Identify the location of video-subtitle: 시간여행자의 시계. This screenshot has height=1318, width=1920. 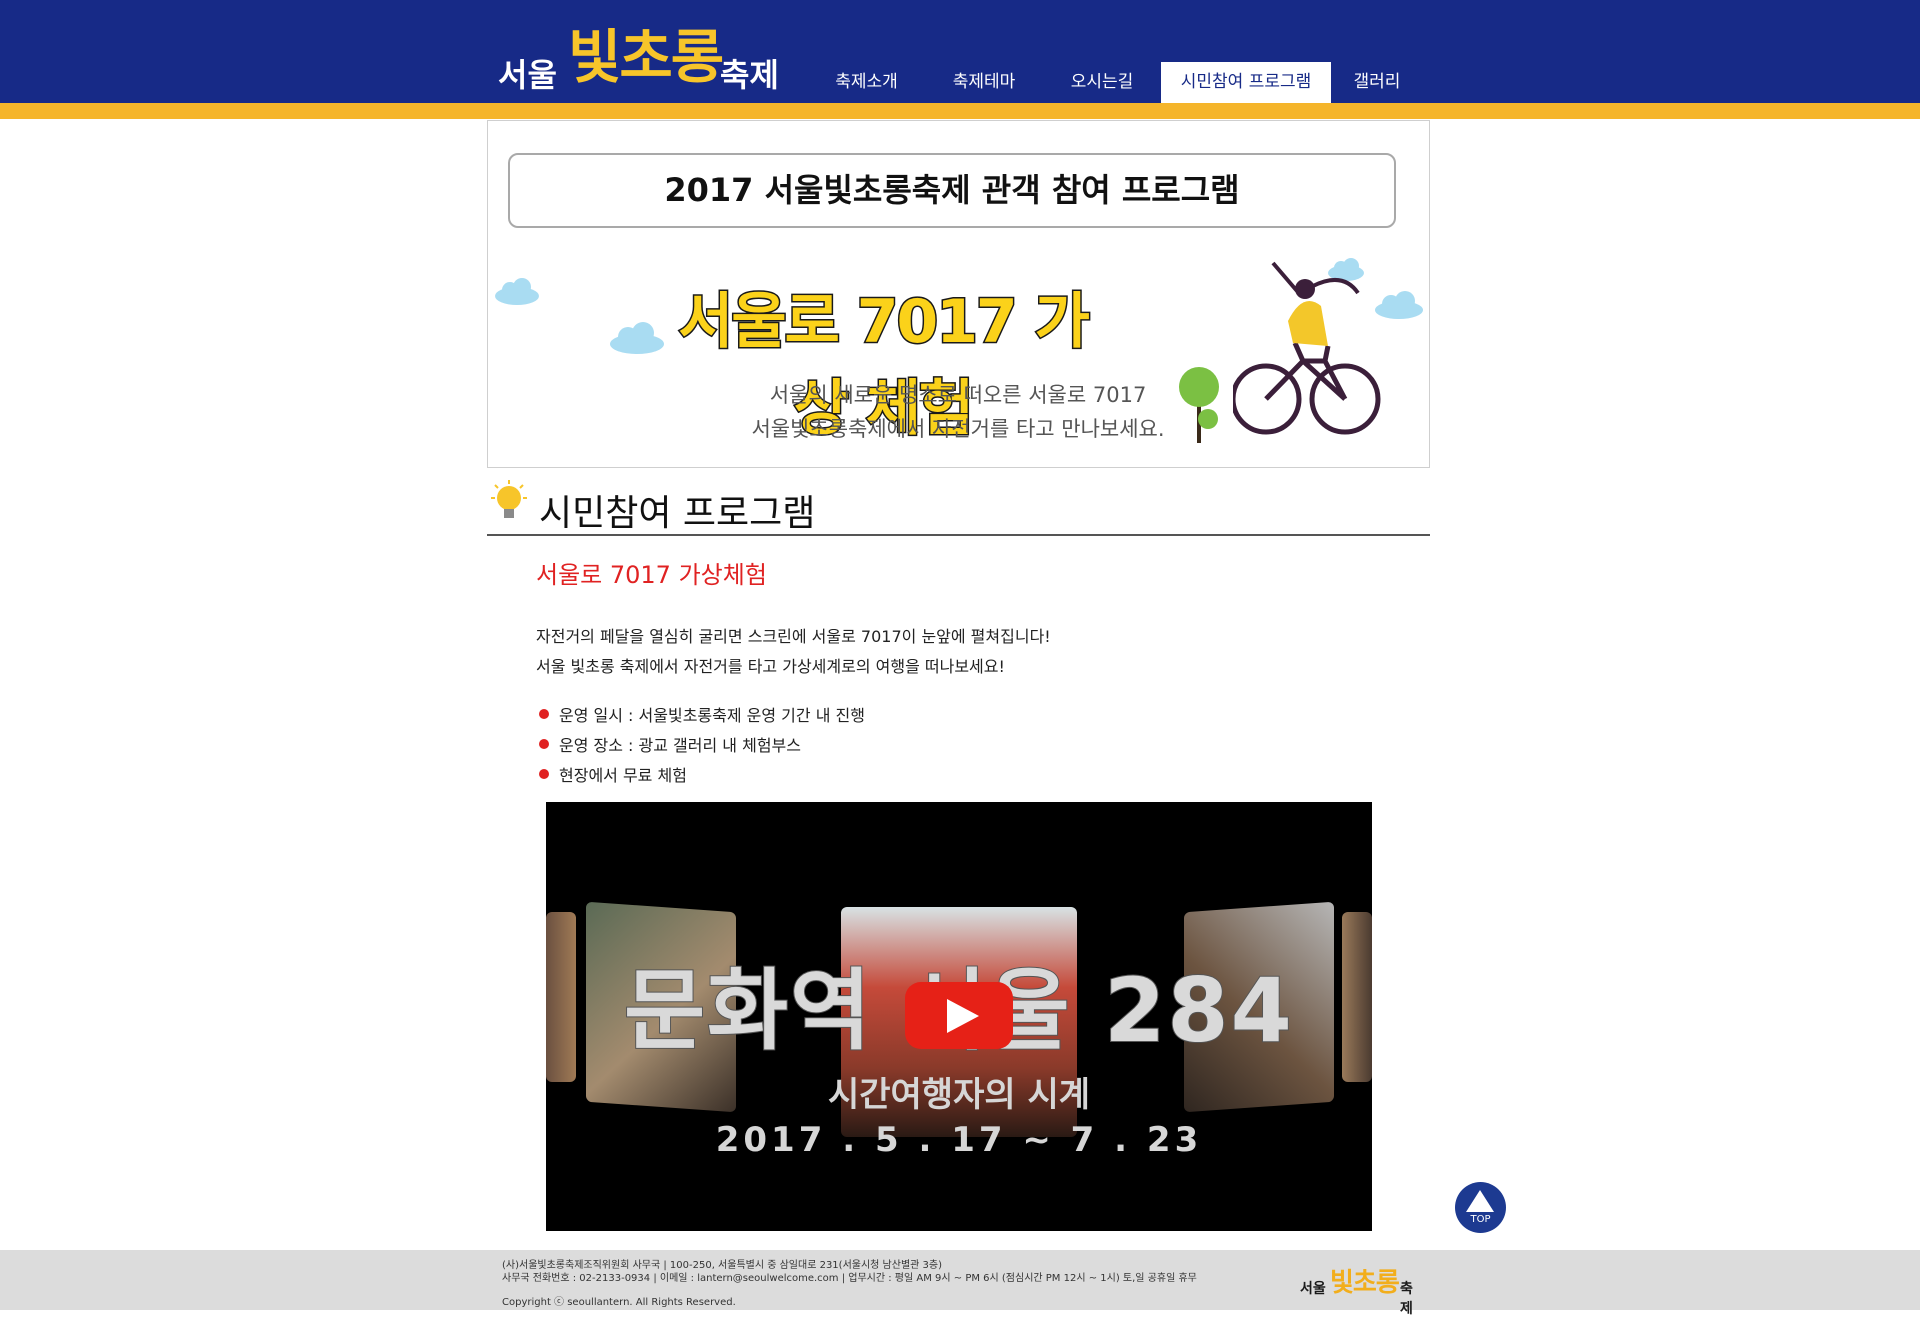
(959, 1095).